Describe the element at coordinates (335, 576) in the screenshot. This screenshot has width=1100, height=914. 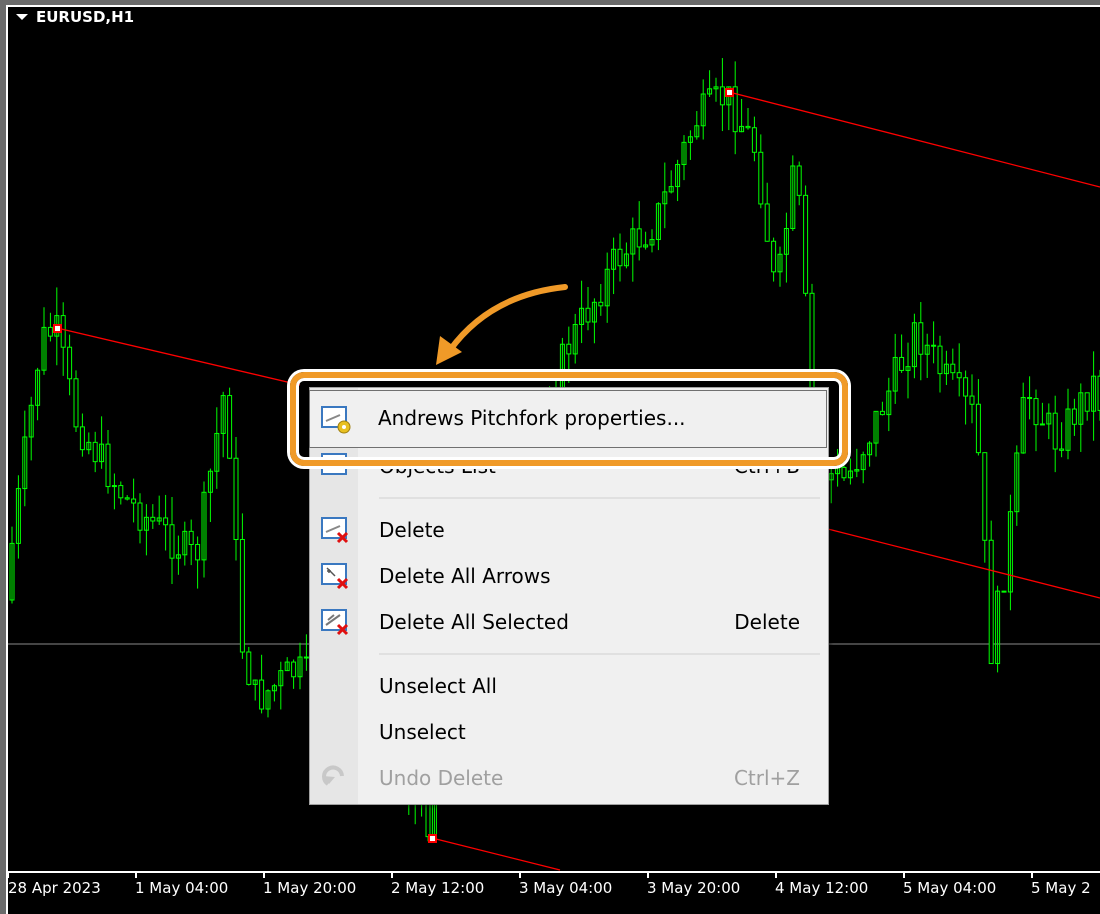
I see `delete-arrows-icon` at that location.